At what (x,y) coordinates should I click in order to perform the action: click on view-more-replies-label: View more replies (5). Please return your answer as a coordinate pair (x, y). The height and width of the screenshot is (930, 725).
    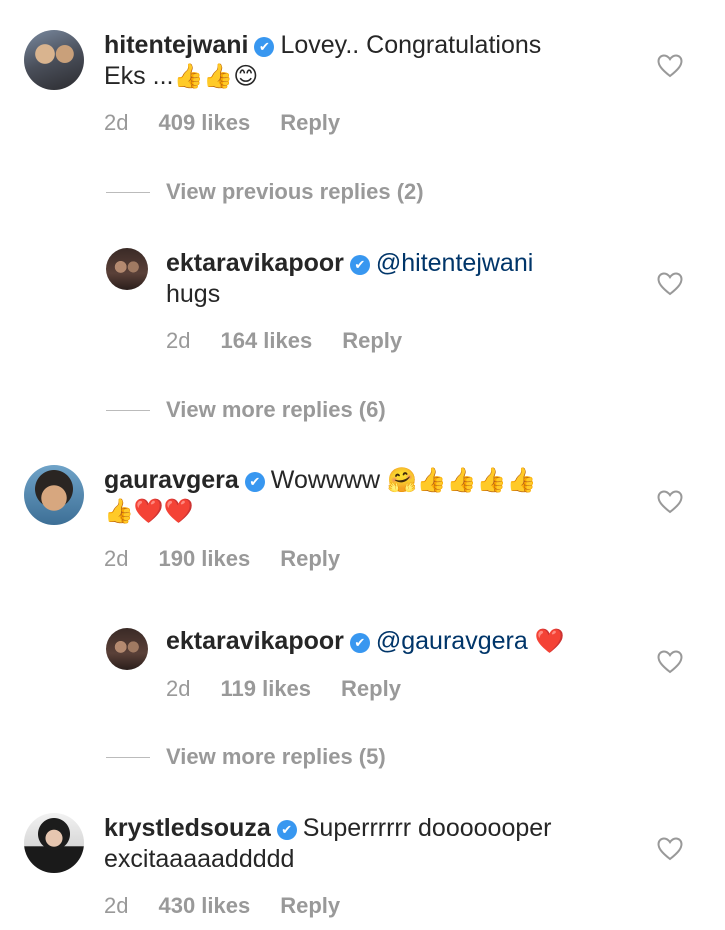
    Looking at the image, I should click on (276, 757).